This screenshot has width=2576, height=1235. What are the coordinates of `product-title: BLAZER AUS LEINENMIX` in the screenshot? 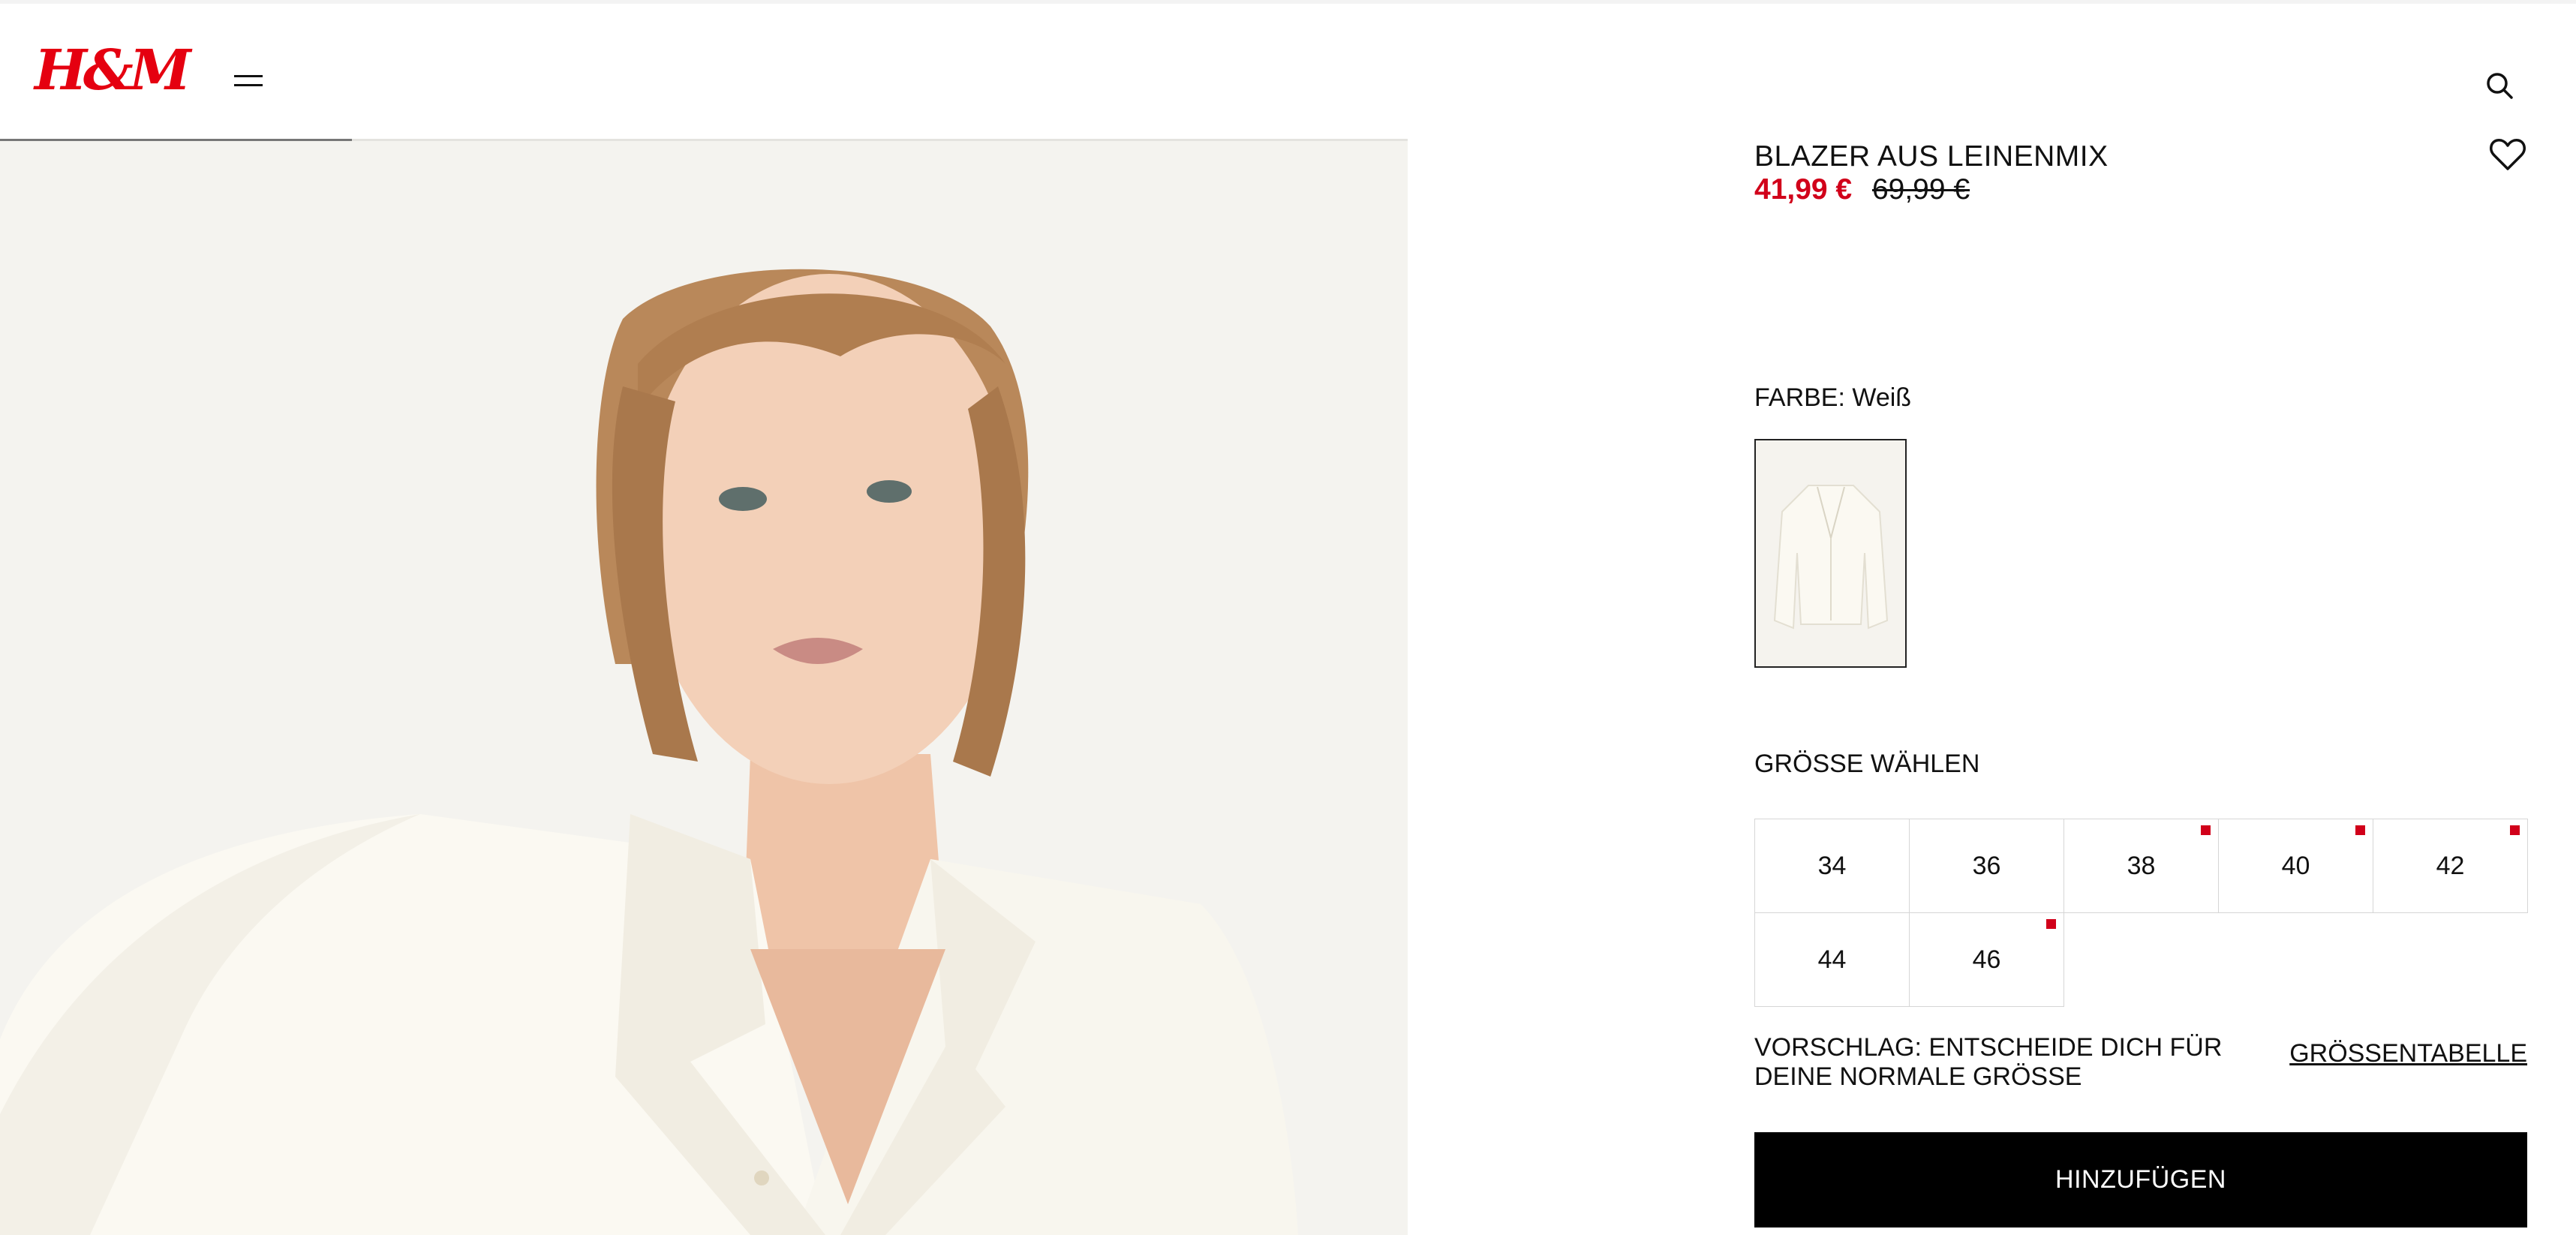 It's located at (1931, 156).